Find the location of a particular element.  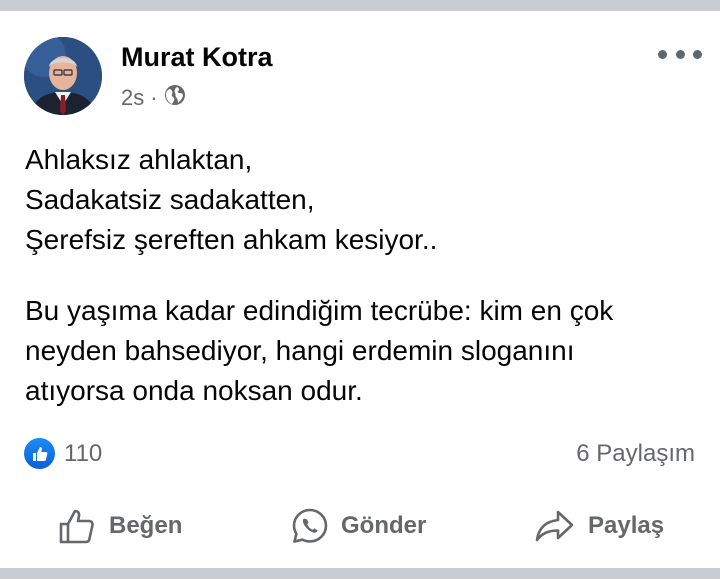

post-text-line: Ahlaksız ahlaktan, is located at coordinates (139, 159).